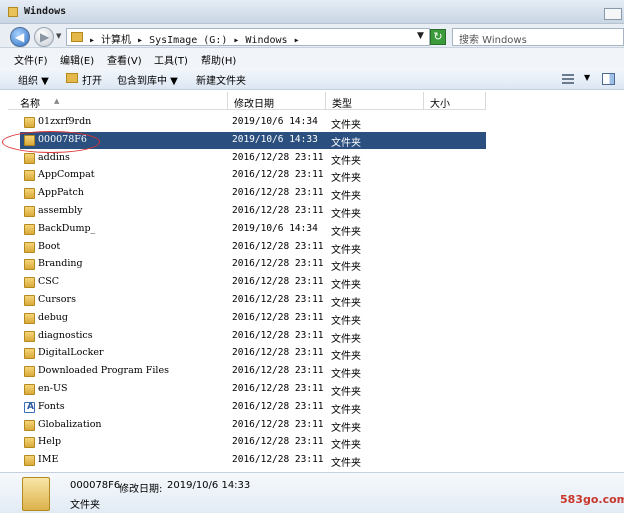  I want to click on file-row: addins 2016/12/28 23:11 文件夹, so click(253, 158).